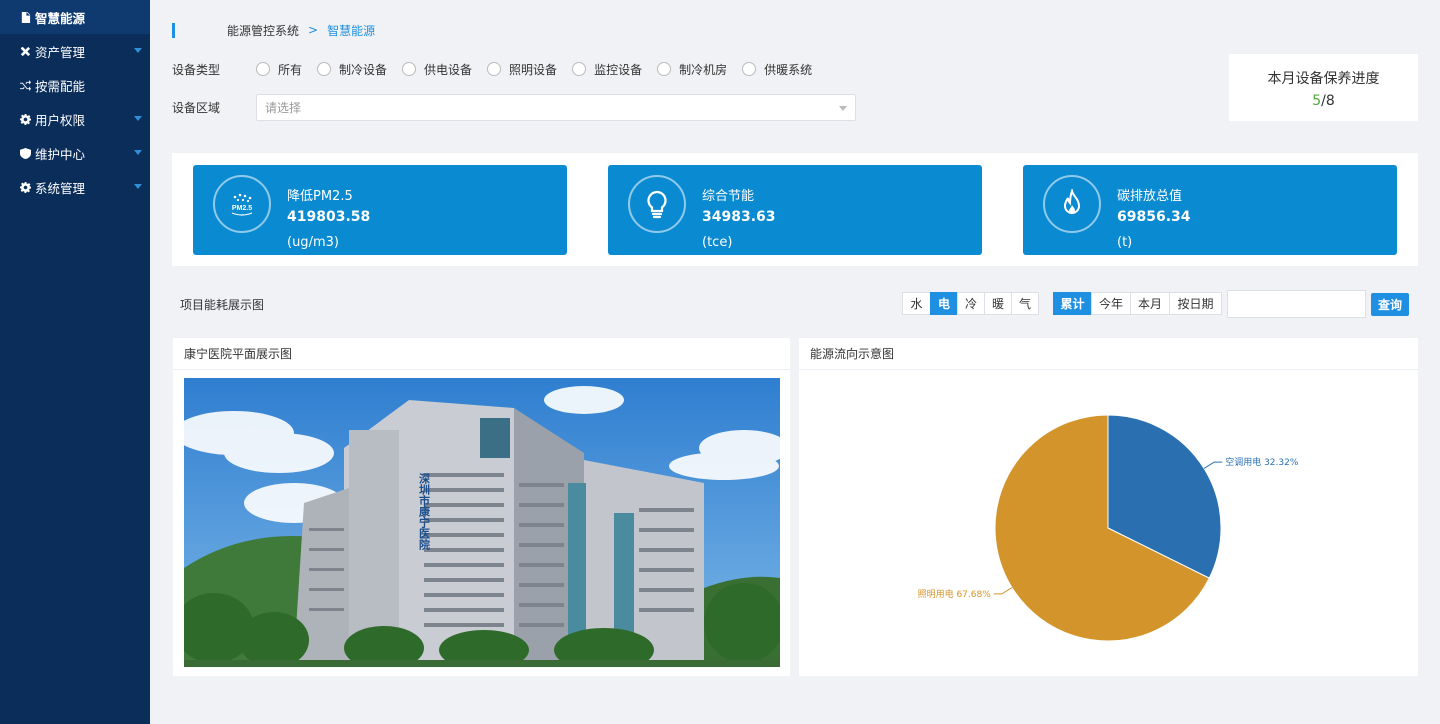  I want to click on device-area-filter: 设备区域 请选择, so click(514, 107).